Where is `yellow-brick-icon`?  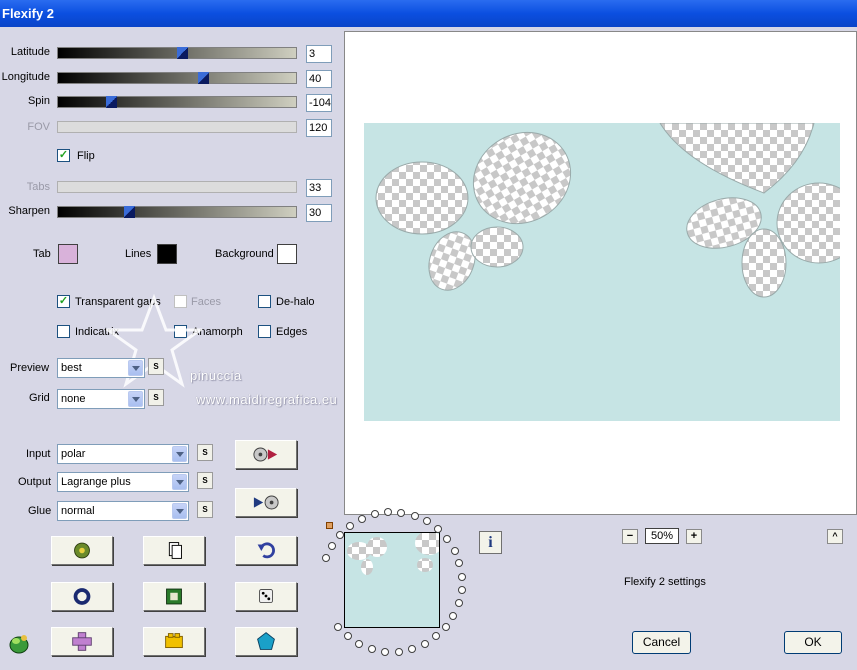 yellow-brick-icon is located at coordinates (174, 641).